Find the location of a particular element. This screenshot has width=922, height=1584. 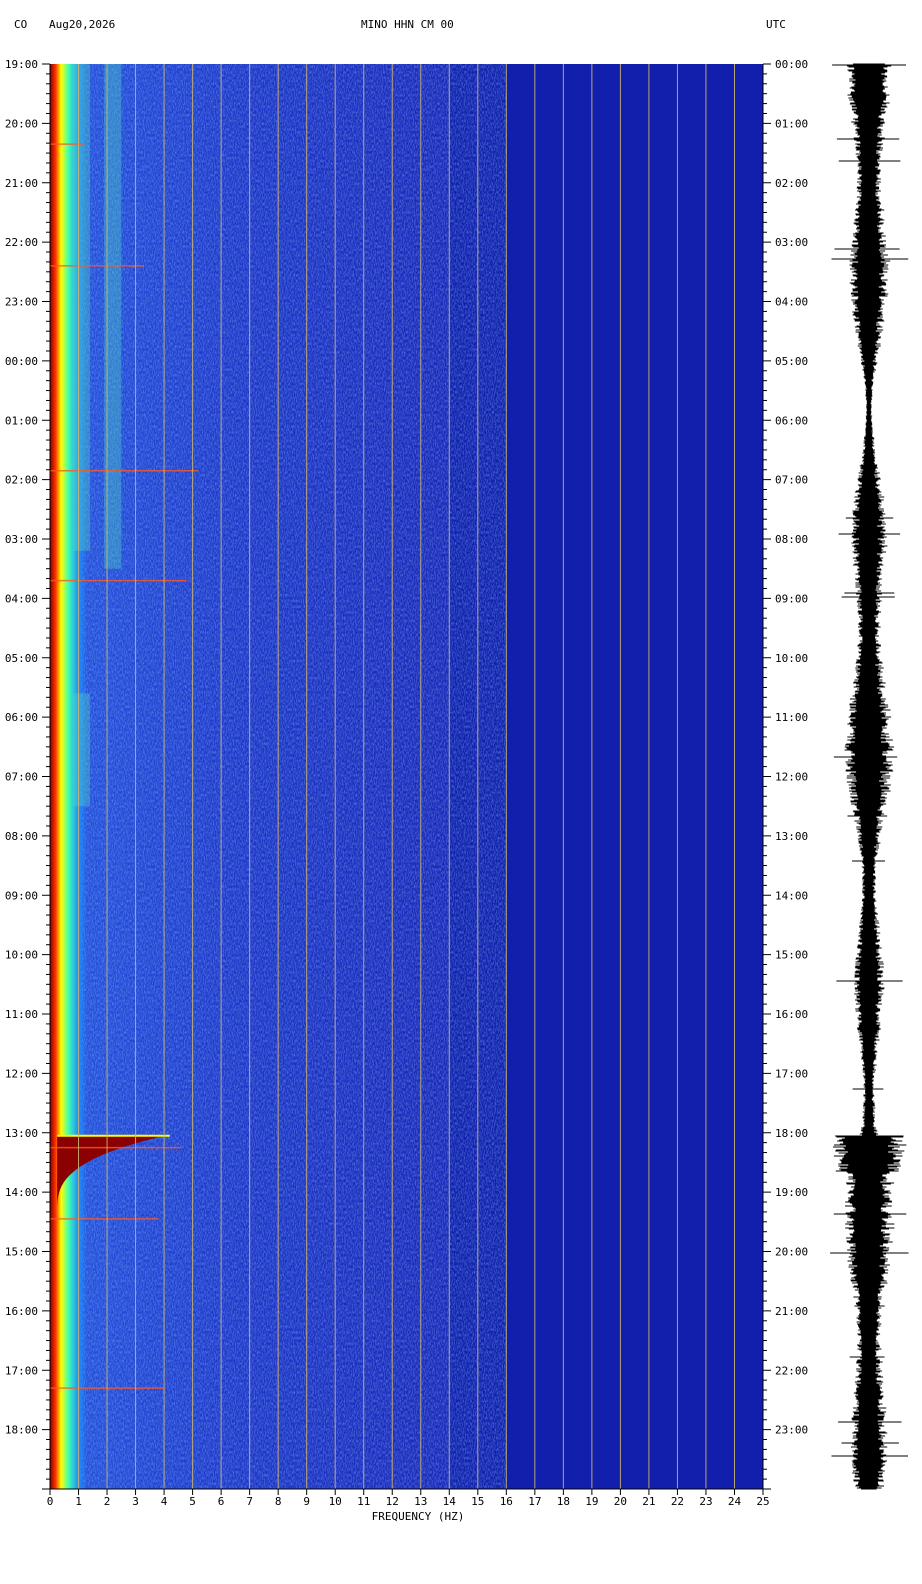

x-tick-label-1: 1 is located at coordinates (78, 1501).